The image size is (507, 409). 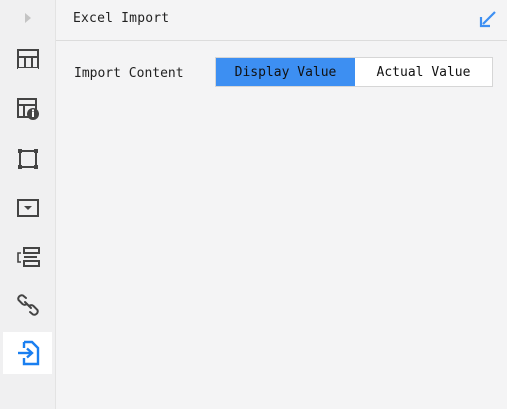 I want to click on table-icon, so click(x=27, y=59).